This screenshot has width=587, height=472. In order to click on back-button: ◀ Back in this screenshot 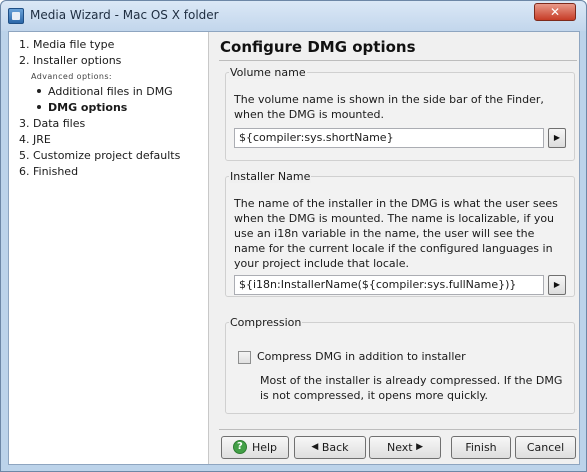, I will do `click(330, 447)`.